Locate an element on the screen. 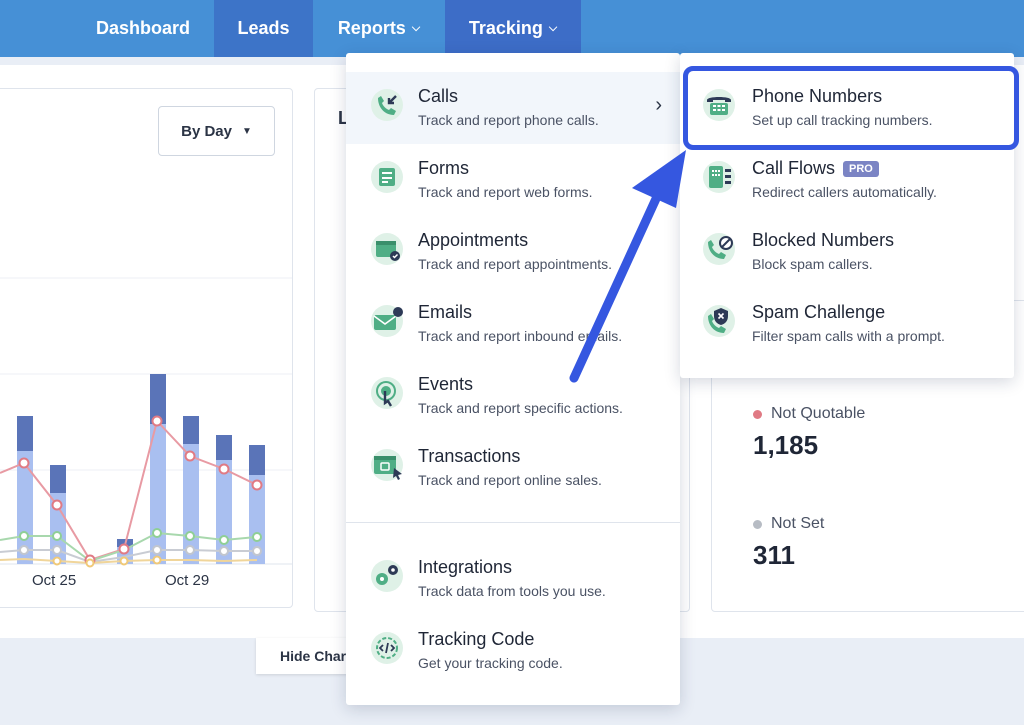 This screenshot has height=725, width=1024. nav-leads-label: Leads is located at coordinates (263, 28).